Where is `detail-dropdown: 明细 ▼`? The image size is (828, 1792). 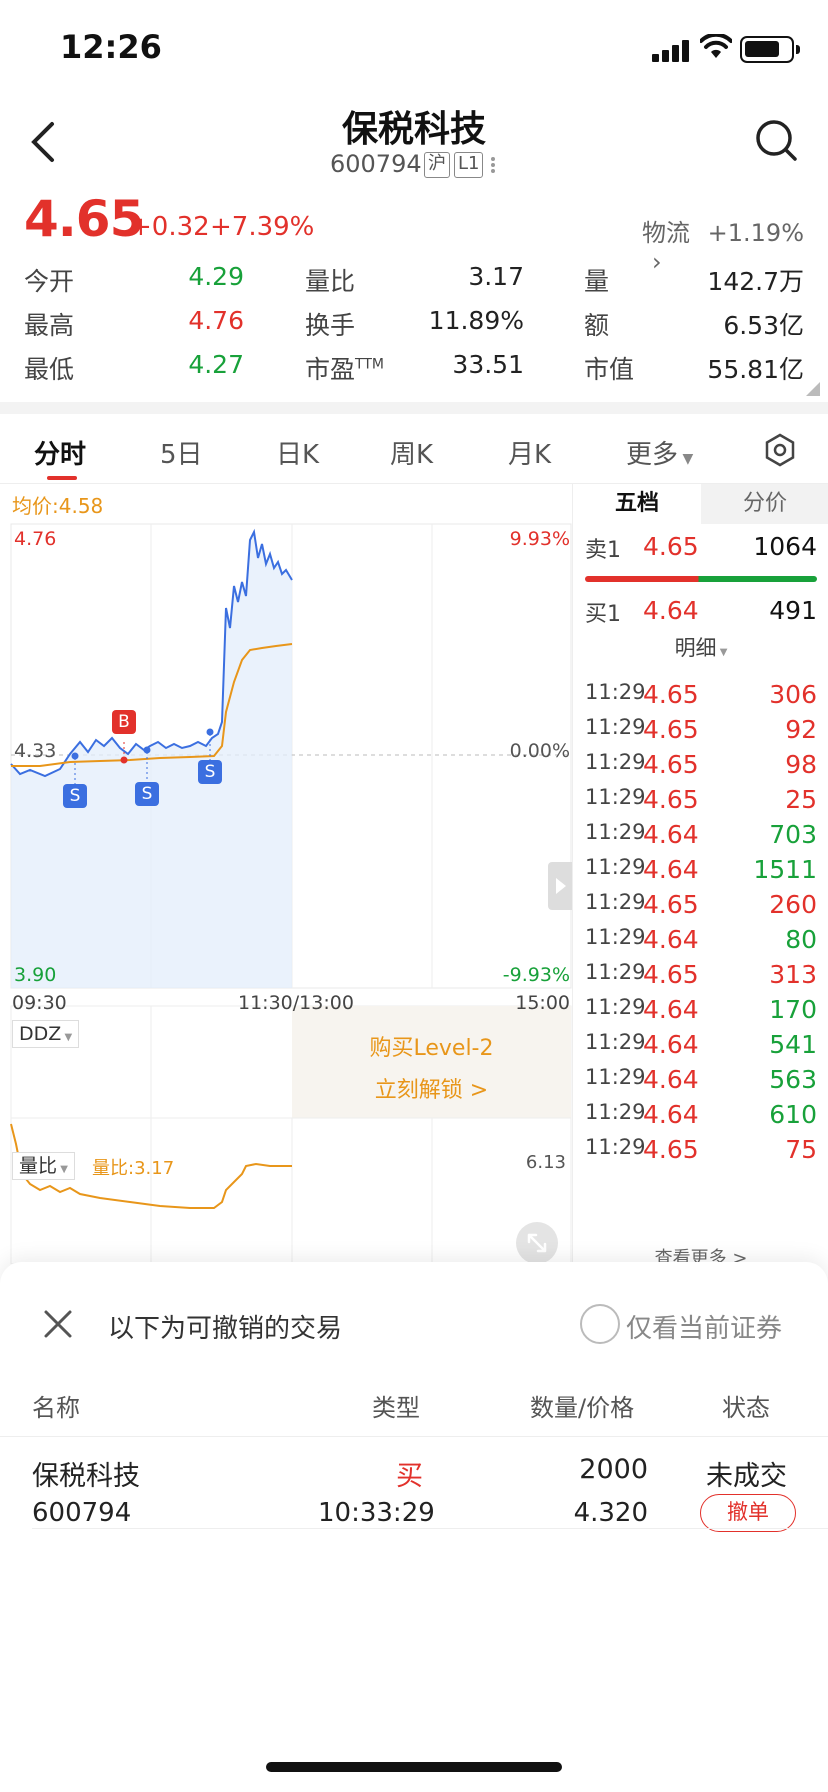 detail-dropdown: 明细 ▼ is located at coordinates (700, 647).